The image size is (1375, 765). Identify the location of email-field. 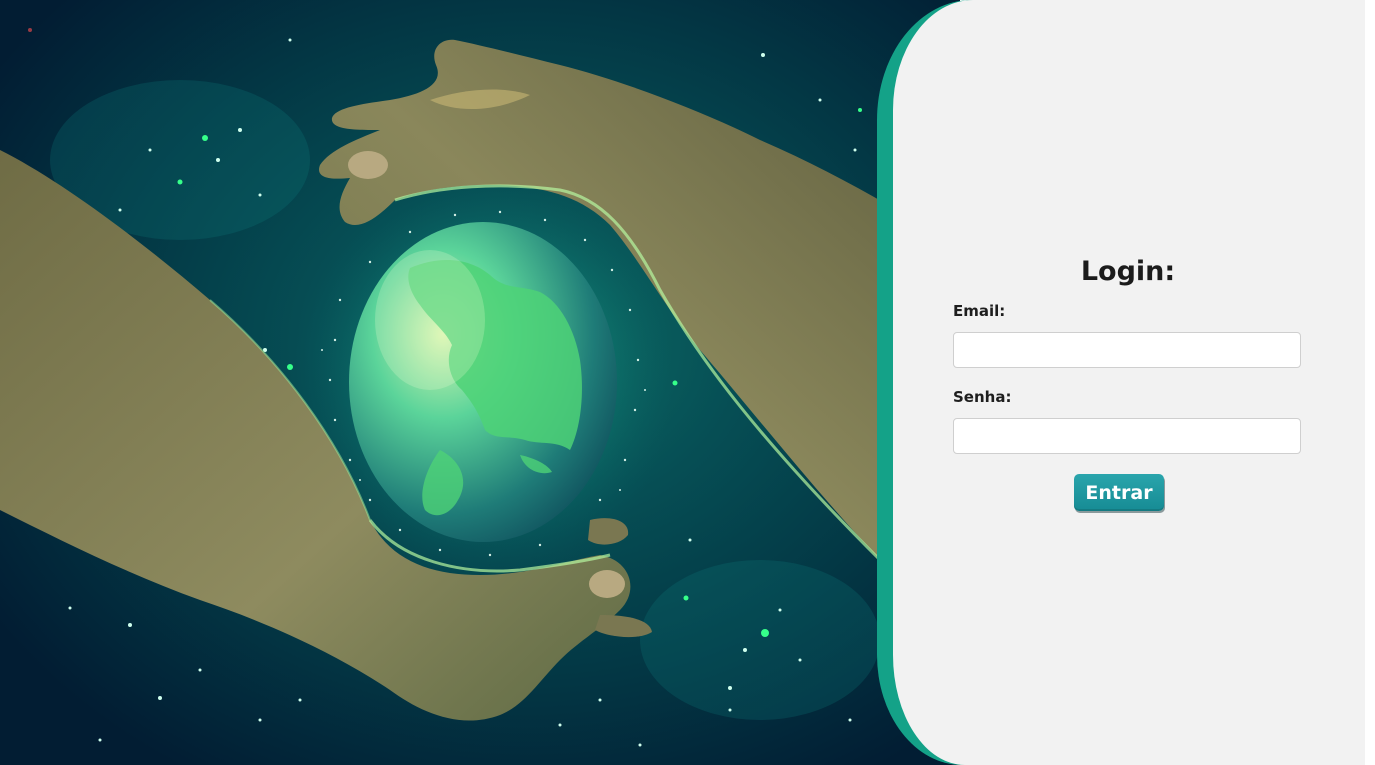
(1127, 350).